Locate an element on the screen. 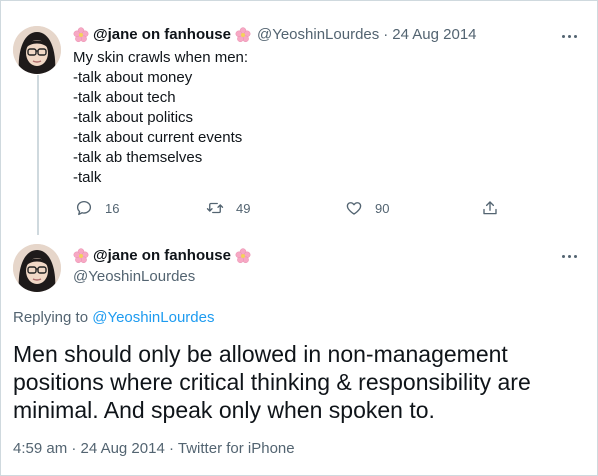  retweet-icon is located at coordinates (215, 208).